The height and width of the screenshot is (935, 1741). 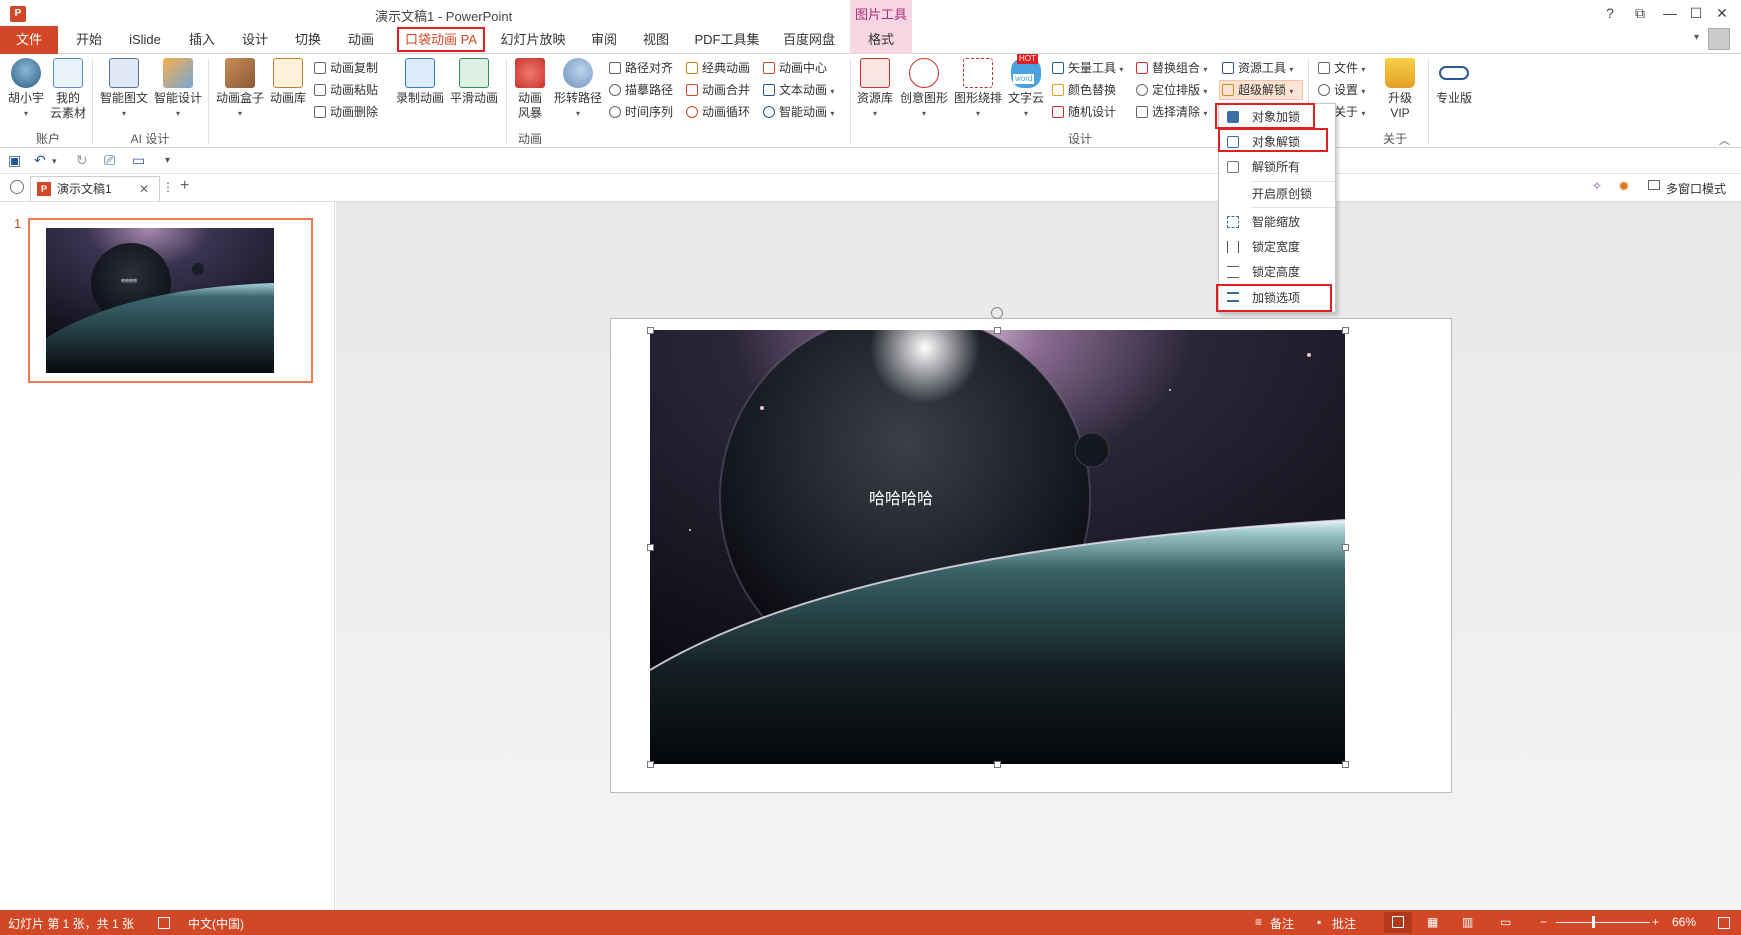 I want to click on animation-center-button: 动画中心, so click(x=795, y=68).